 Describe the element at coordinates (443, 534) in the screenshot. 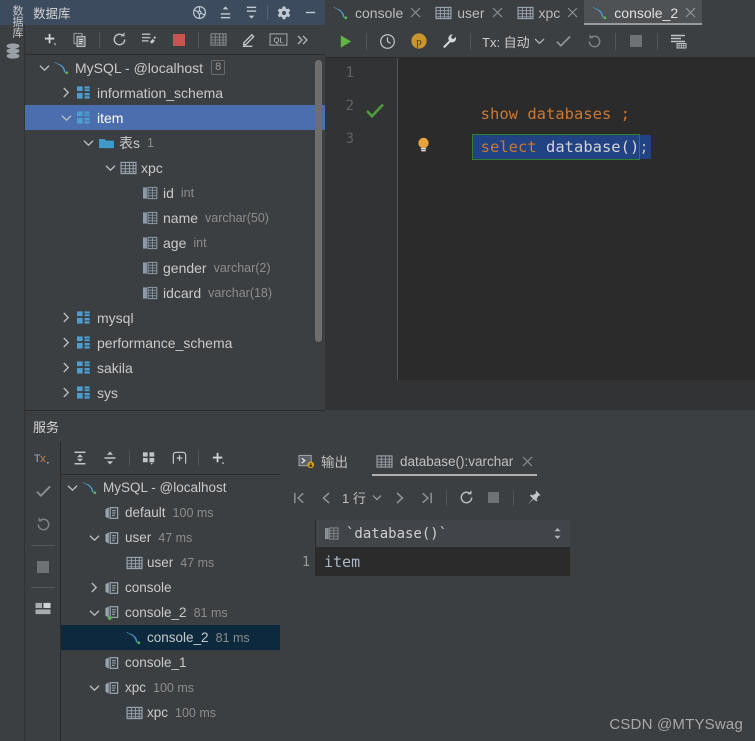

I see `grid-column-header: `database()`` at that location.